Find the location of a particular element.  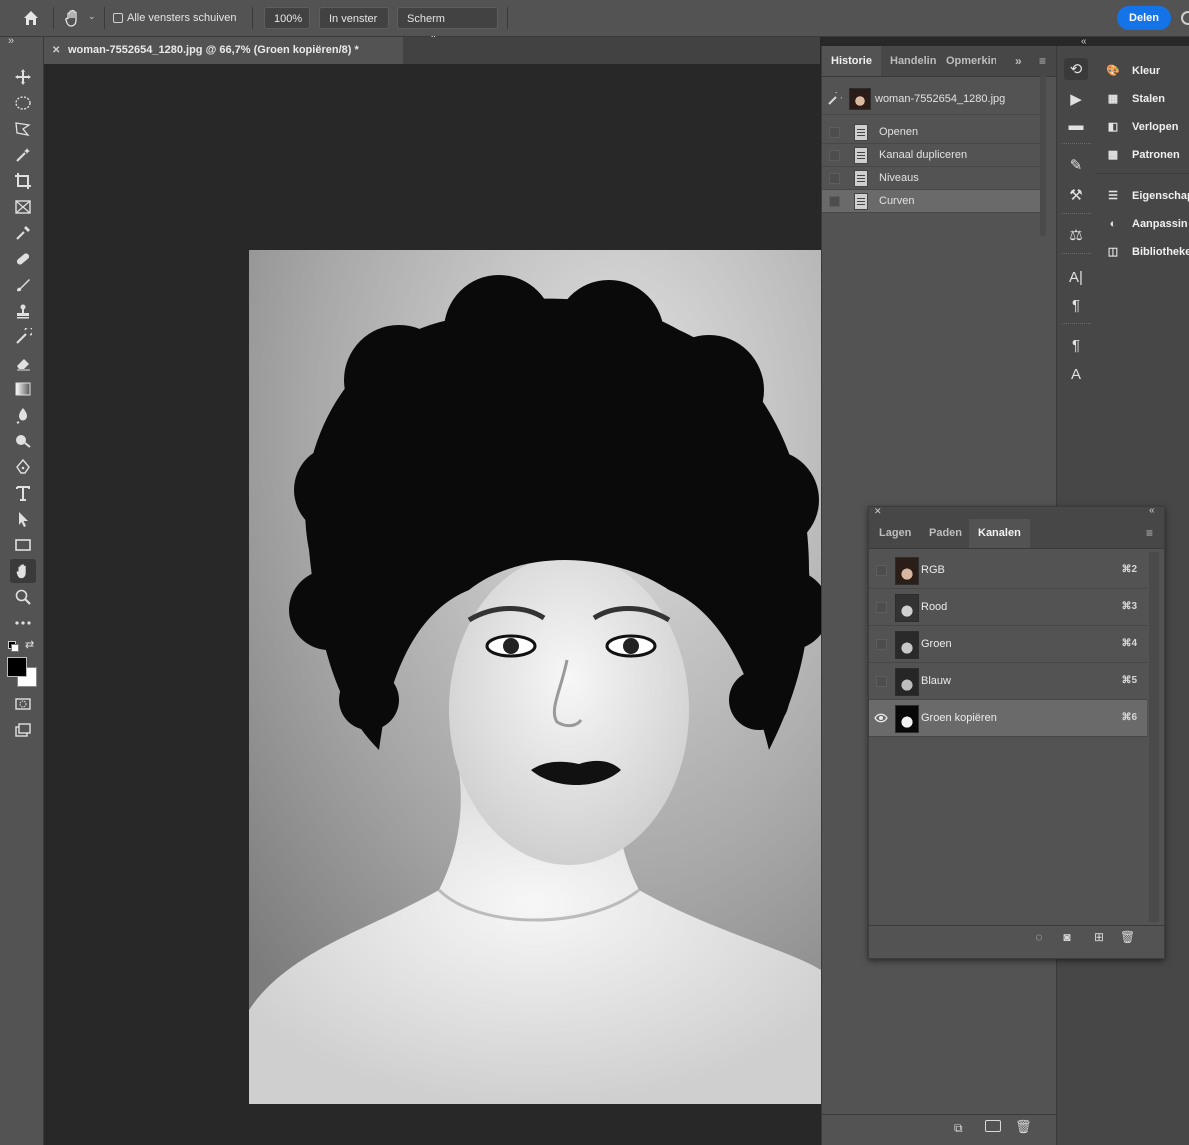

move-tool-icon is located at coordinates (23, 77).